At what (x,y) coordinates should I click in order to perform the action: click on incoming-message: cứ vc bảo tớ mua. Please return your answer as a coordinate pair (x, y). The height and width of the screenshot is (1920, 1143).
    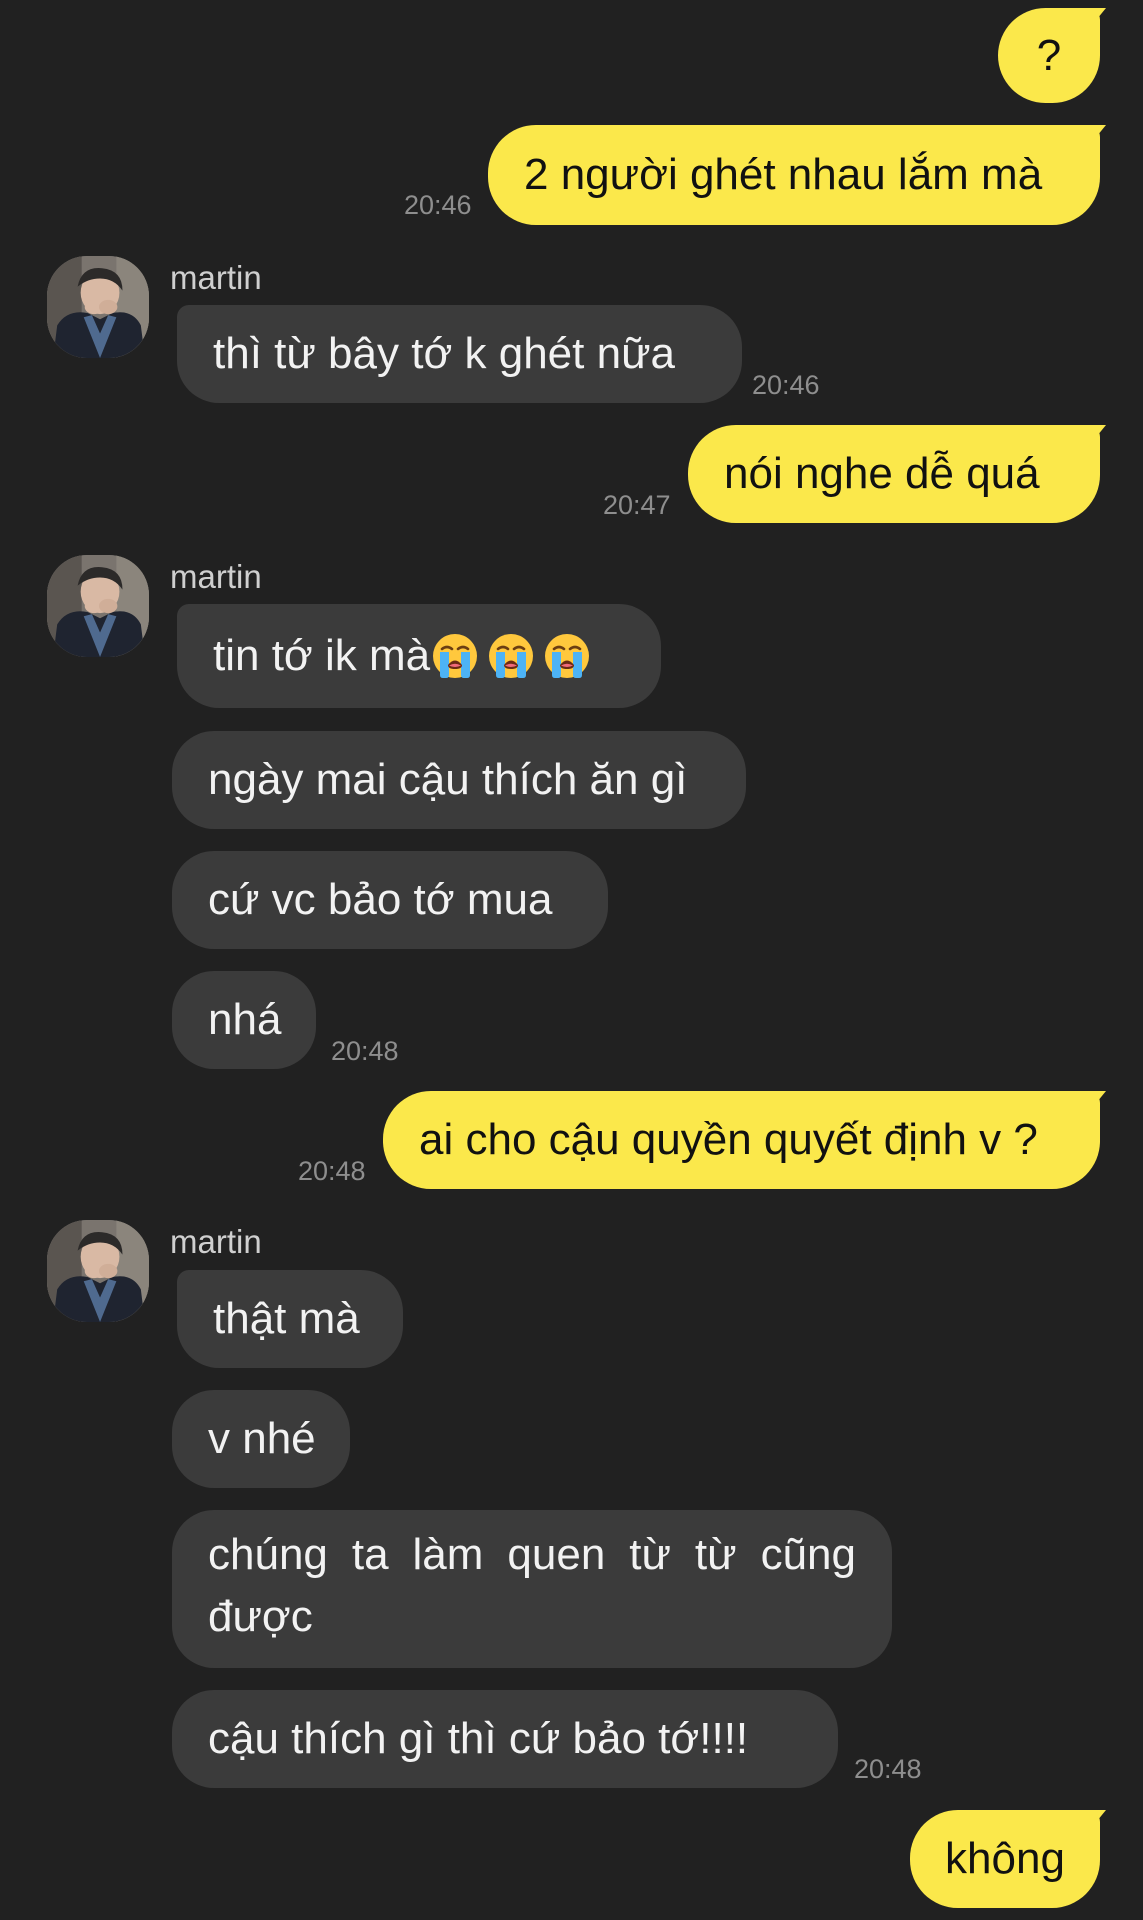
    Looking at the image, I should click on (390, 900).